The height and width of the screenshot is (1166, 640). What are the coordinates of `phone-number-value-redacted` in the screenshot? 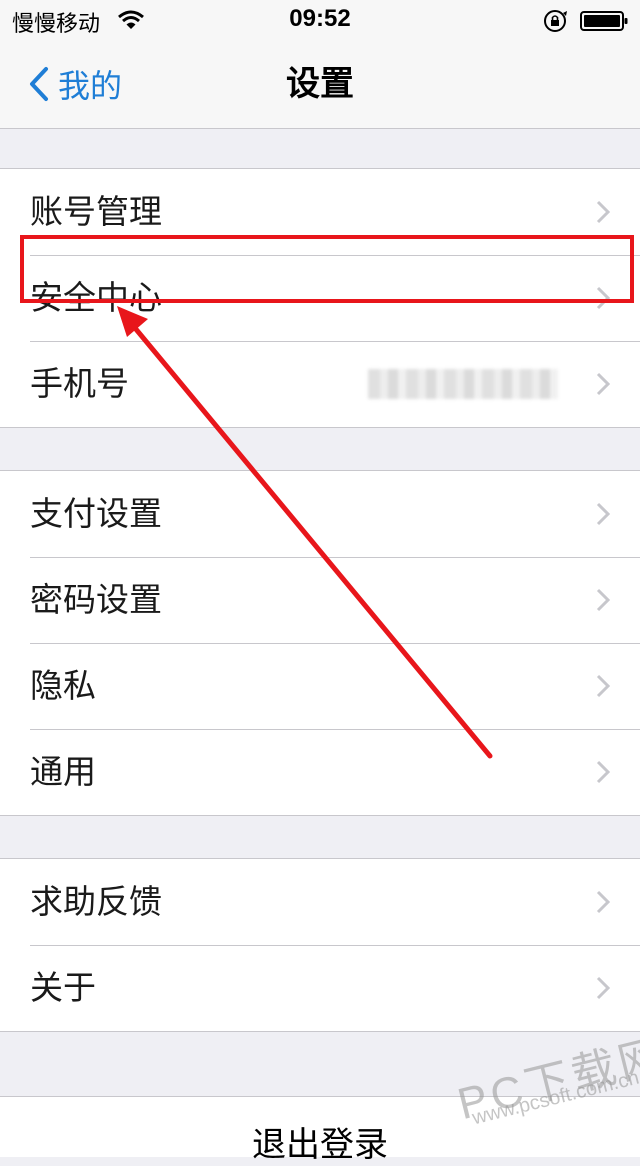 It's located at (463, 384).